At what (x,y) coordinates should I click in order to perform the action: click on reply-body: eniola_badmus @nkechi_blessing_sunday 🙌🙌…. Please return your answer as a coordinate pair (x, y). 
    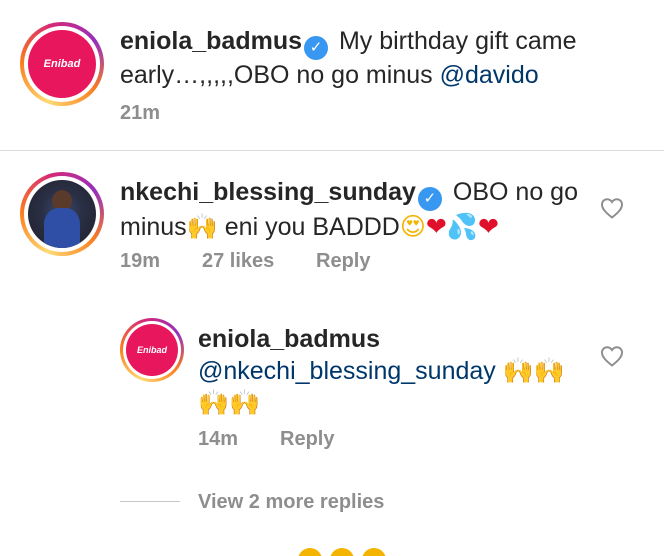
    Looking at the image, I should click on (394, 371).